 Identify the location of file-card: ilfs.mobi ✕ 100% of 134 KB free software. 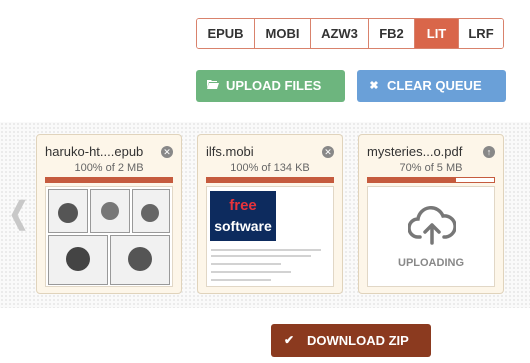
(270, 214).